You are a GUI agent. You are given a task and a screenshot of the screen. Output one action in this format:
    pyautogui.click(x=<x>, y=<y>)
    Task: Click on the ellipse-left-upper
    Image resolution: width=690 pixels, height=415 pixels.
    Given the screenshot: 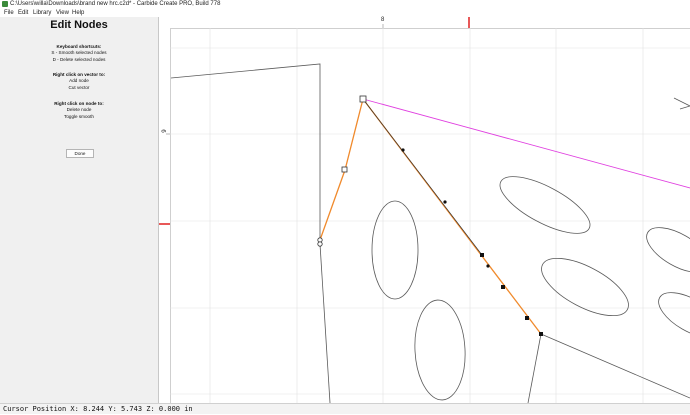 What is the action you would take?
    pyautogui.click(x=395, y=250)
    